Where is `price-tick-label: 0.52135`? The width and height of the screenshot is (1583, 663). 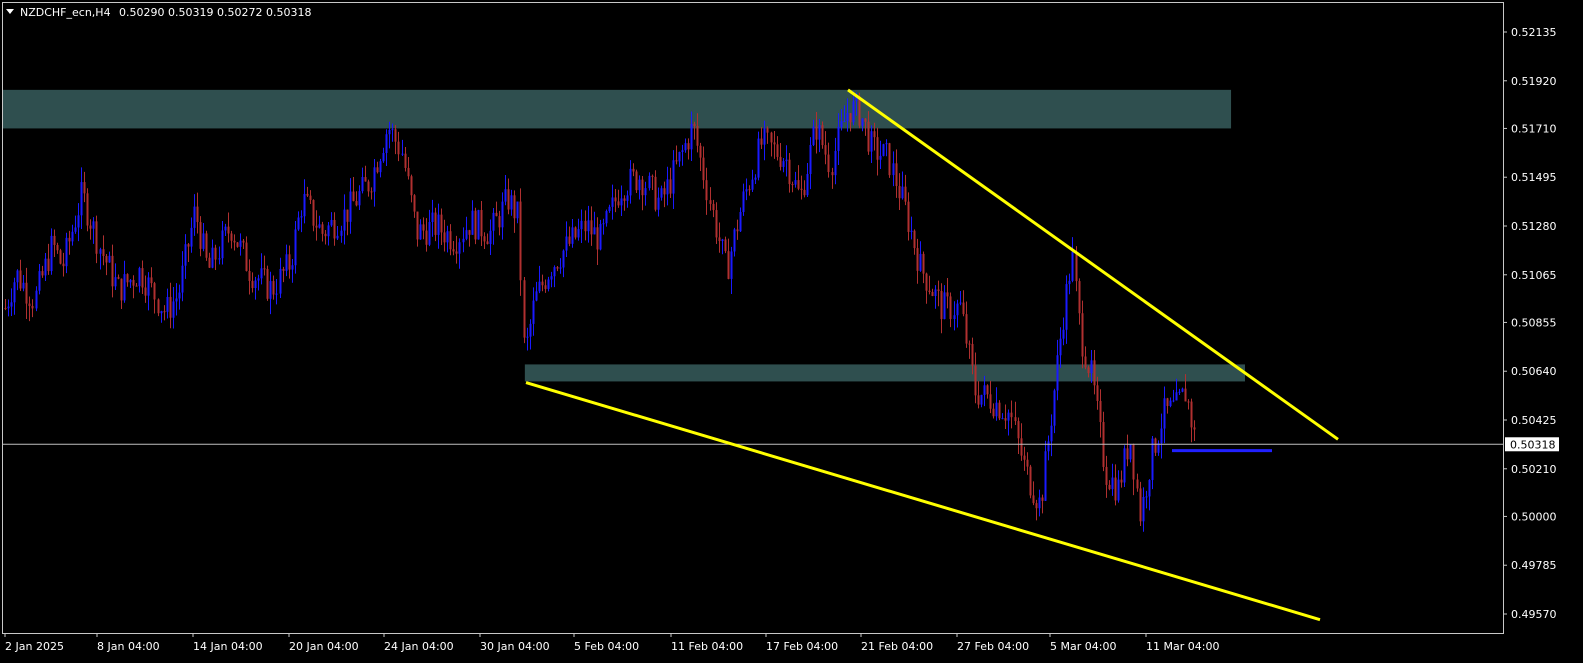
price-tick-label: 0.52135 is located at coordinates (1534, 32).